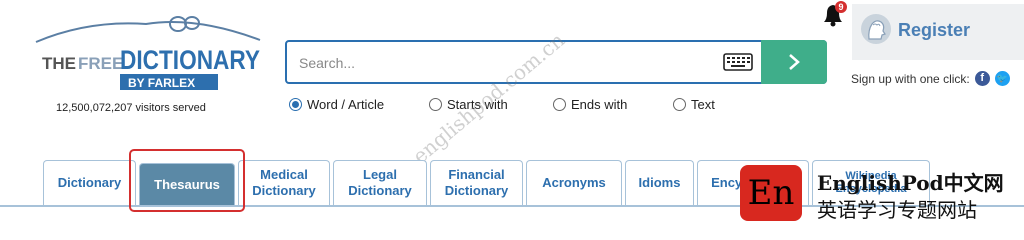  What do you see at coordinates (910, 78) in the screenshot?
I see `signup-text: Sign up with one click:` at bounding box center [910, 78].